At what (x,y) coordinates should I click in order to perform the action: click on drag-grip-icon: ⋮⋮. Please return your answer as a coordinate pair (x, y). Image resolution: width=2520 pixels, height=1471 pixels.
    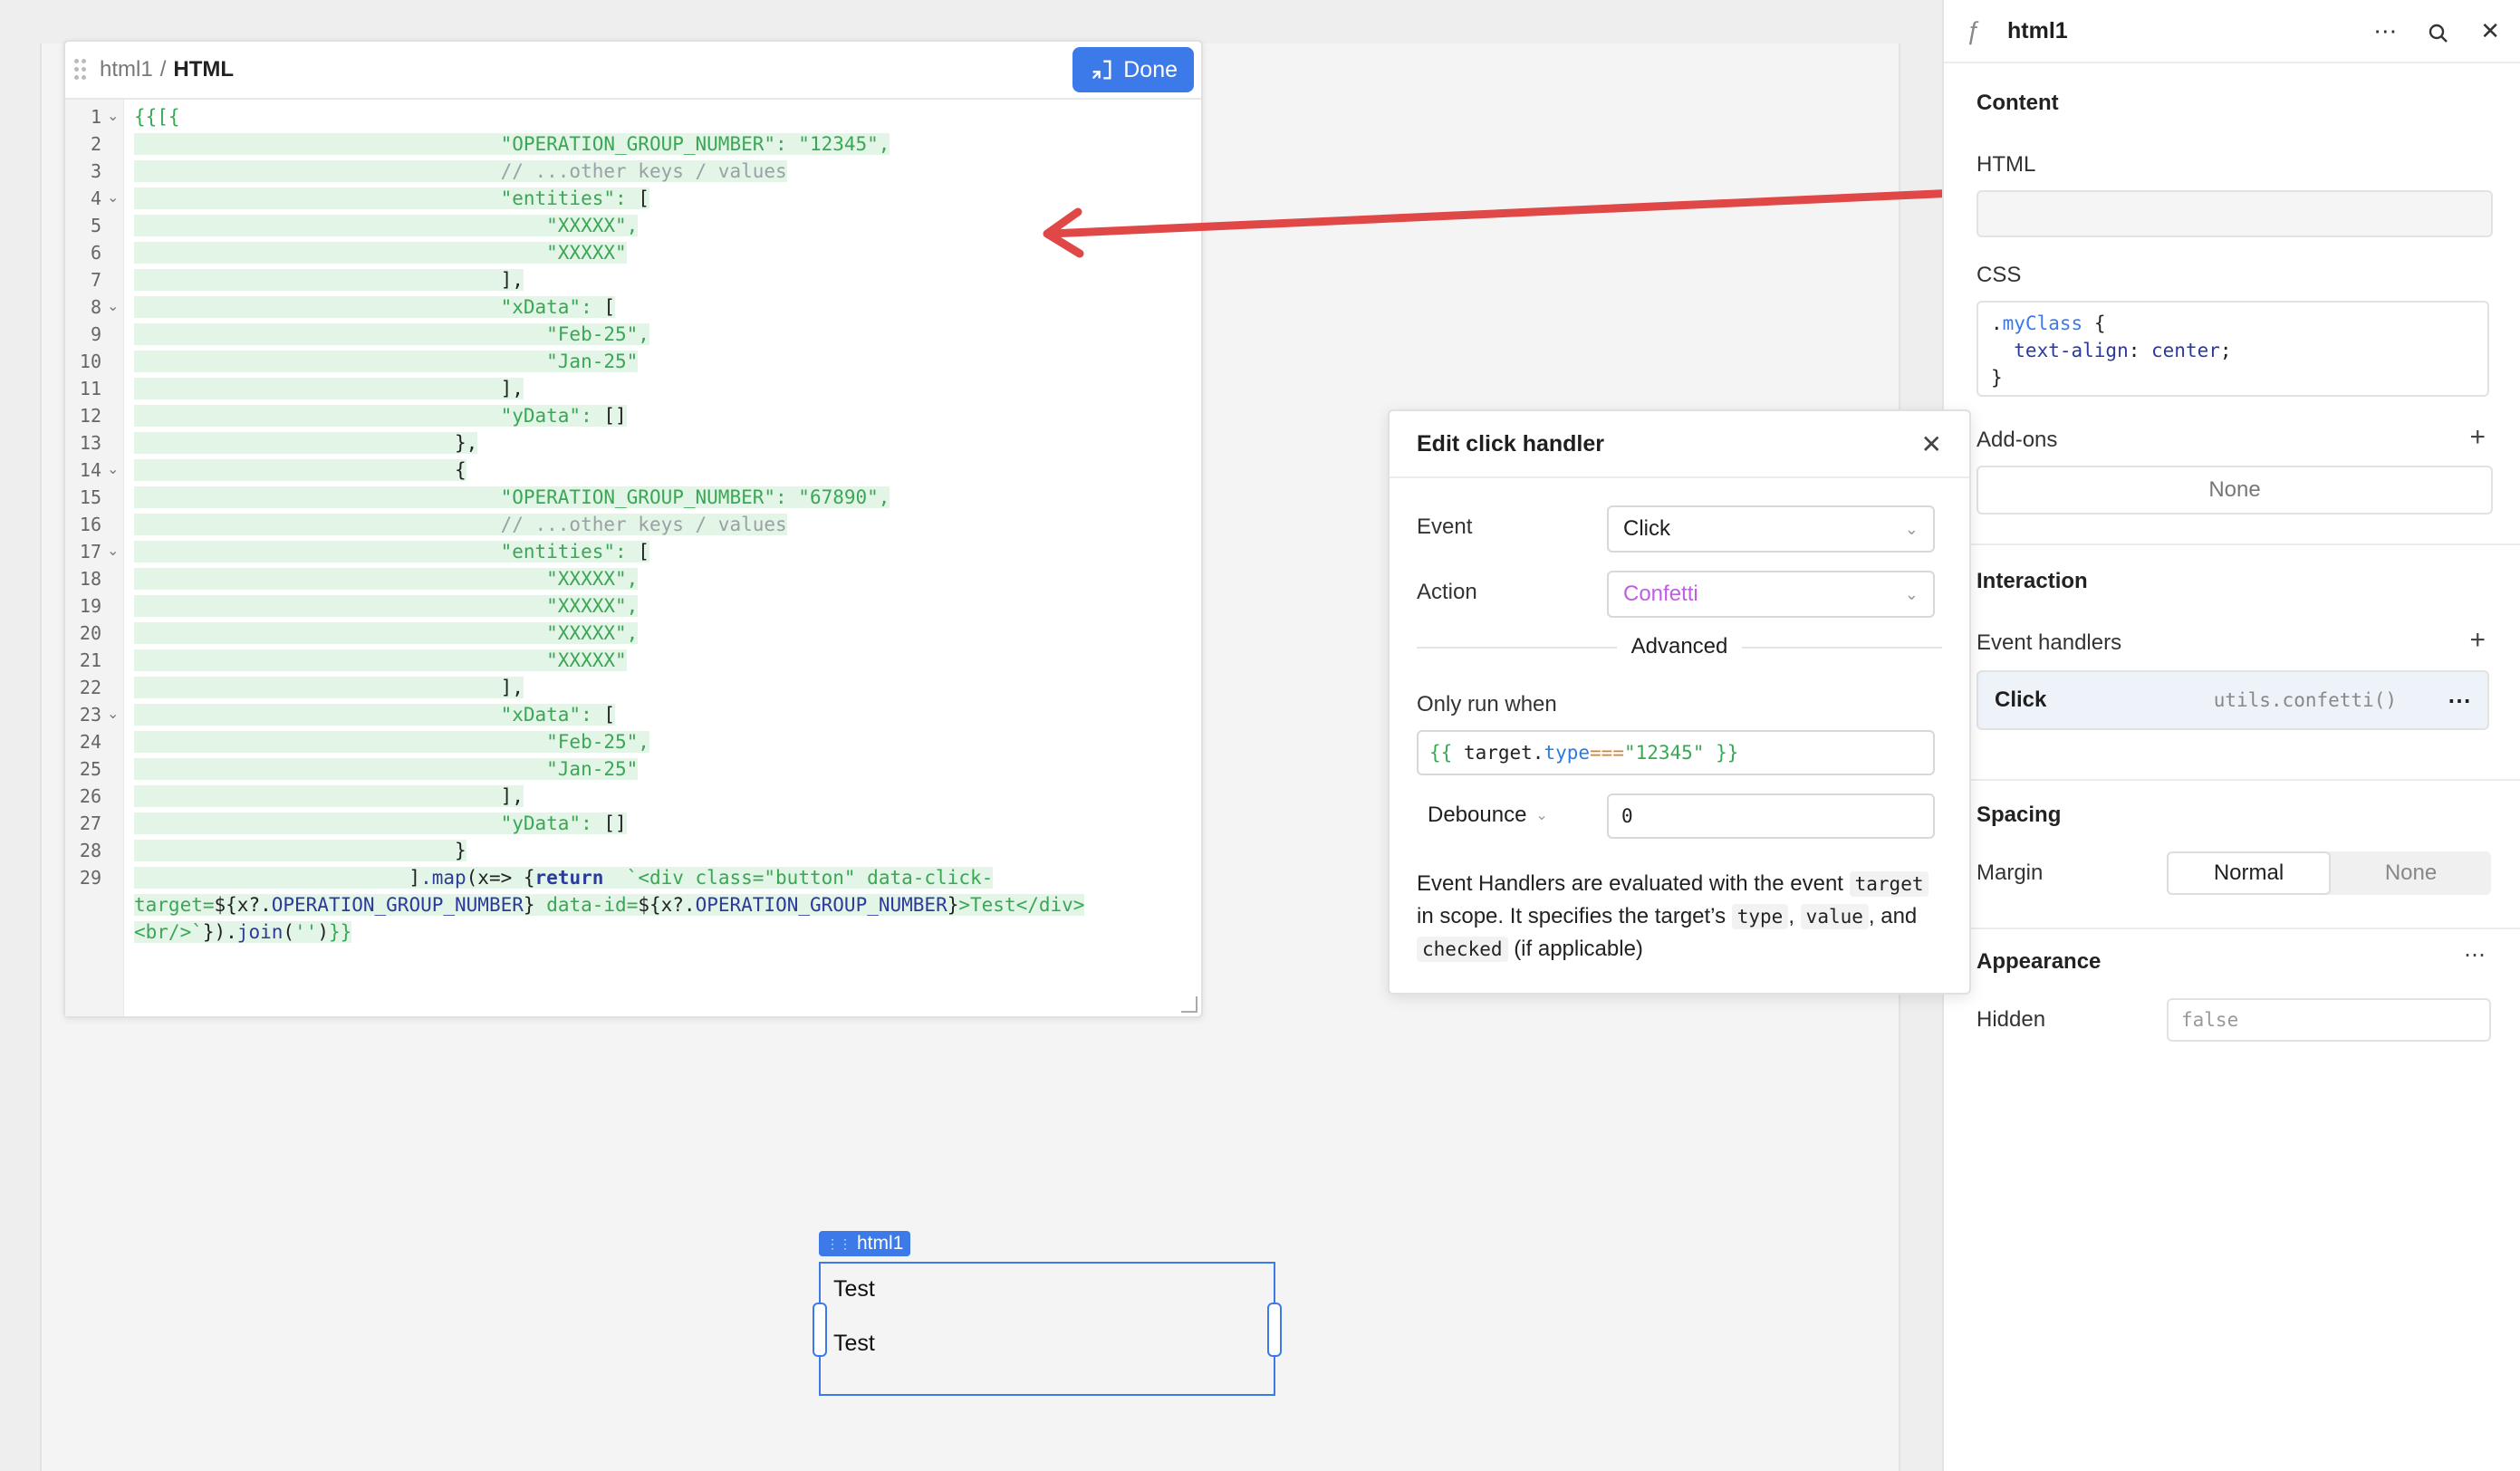
    Looking at the image, I should click on (838, 1243).